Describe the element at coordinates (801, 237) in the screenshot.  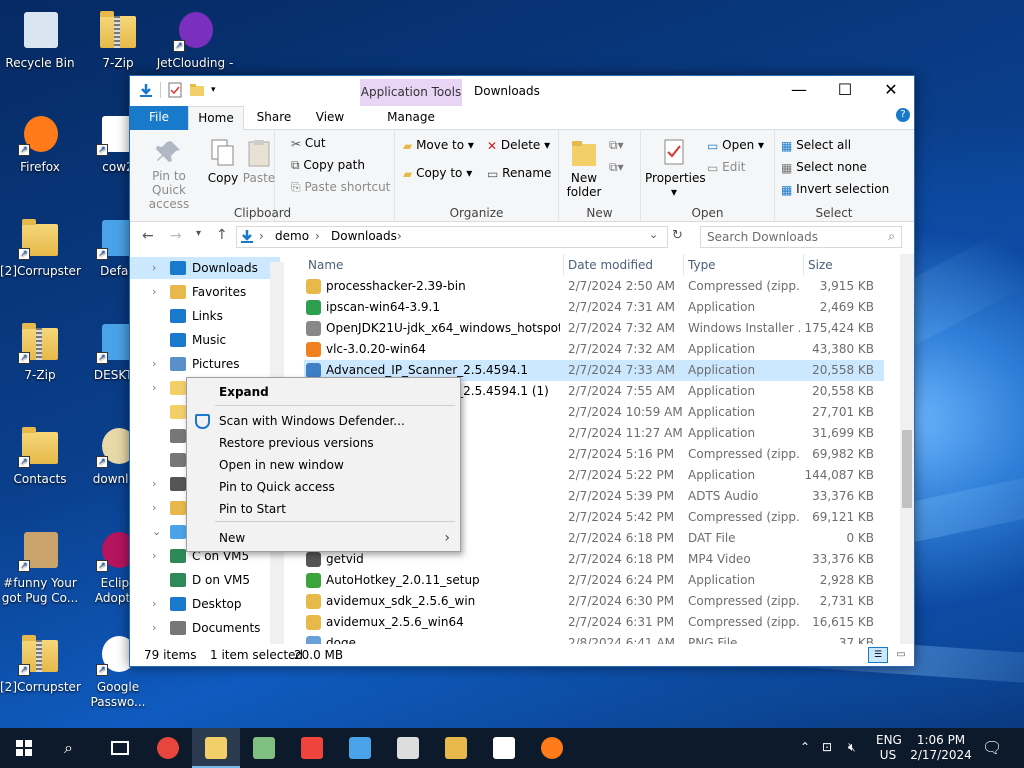
I see `search-input: Search Downloads ⌕` at that location.